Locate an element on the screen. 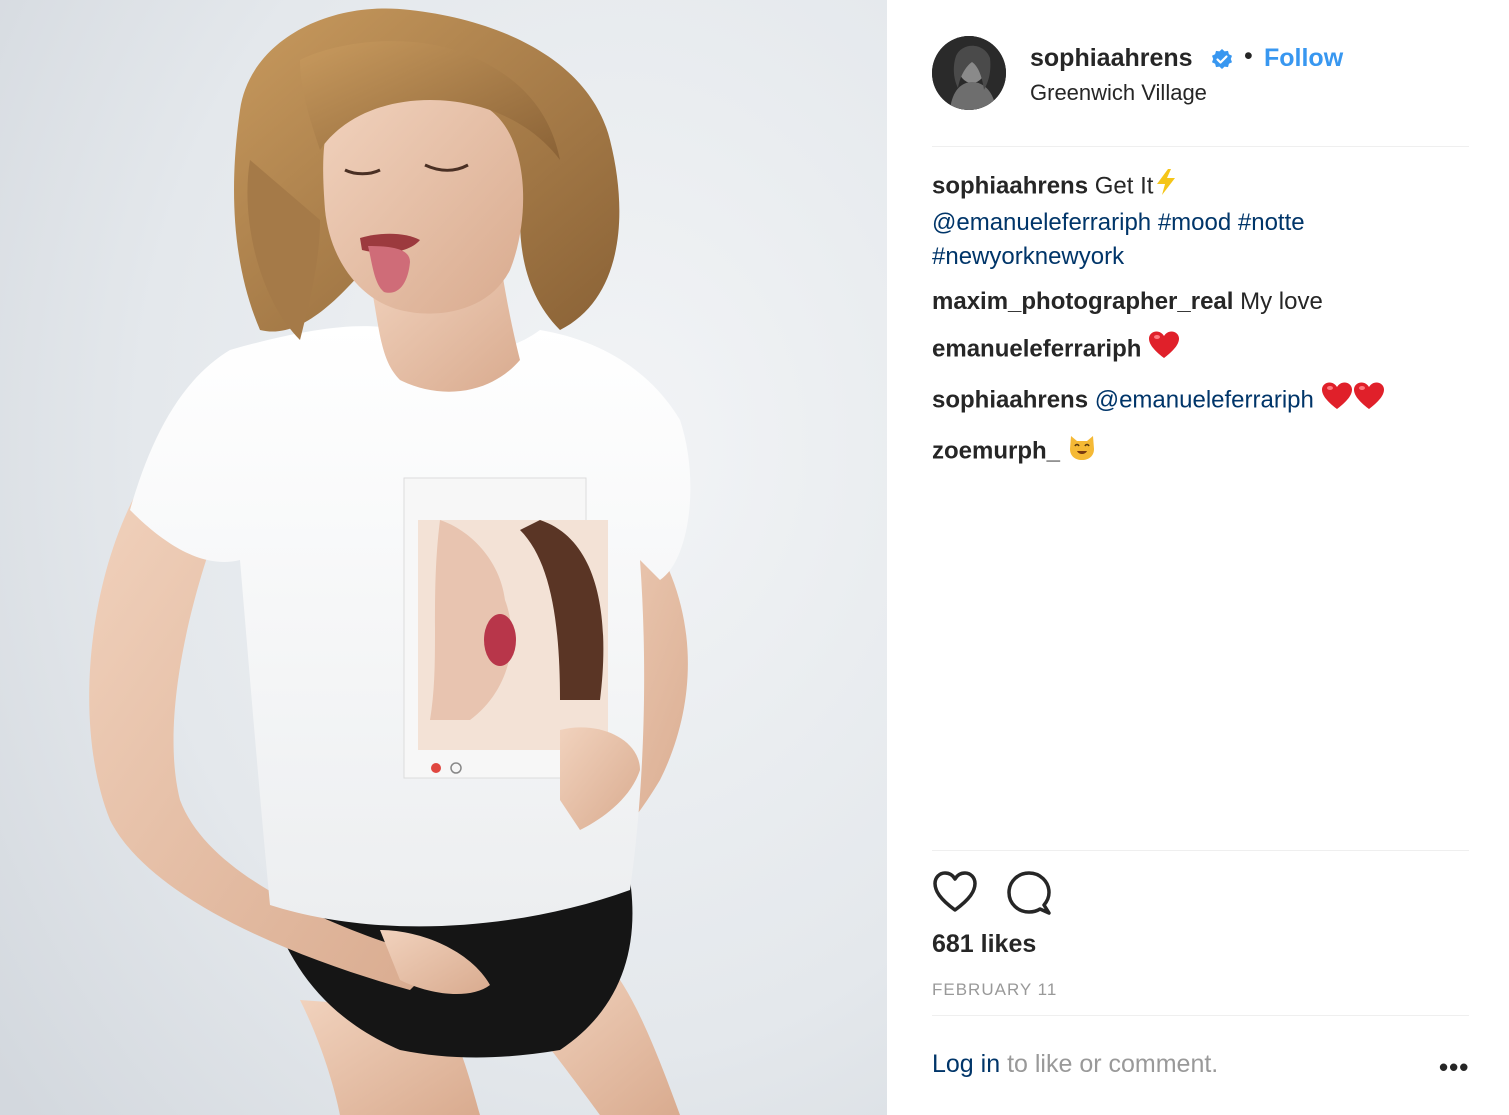 The image size is (1509, 1115). follow-button: Follow is located at coordinates (1303, 58).